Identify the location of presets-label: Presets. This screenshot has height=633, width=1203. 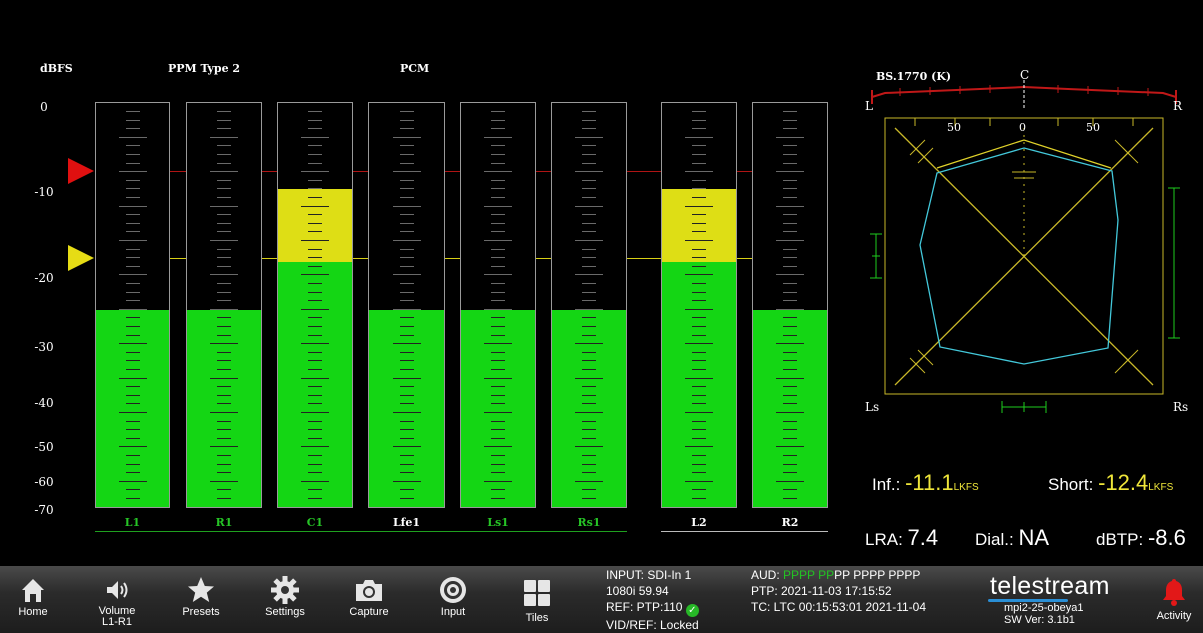
(201, 612).